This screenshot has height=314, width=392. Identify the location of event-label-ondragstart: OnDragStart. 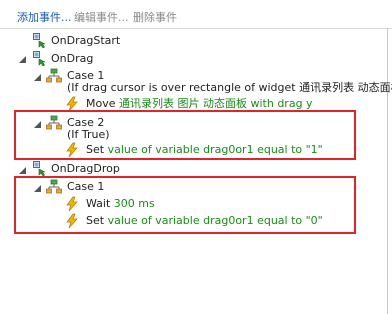
(85, 41).